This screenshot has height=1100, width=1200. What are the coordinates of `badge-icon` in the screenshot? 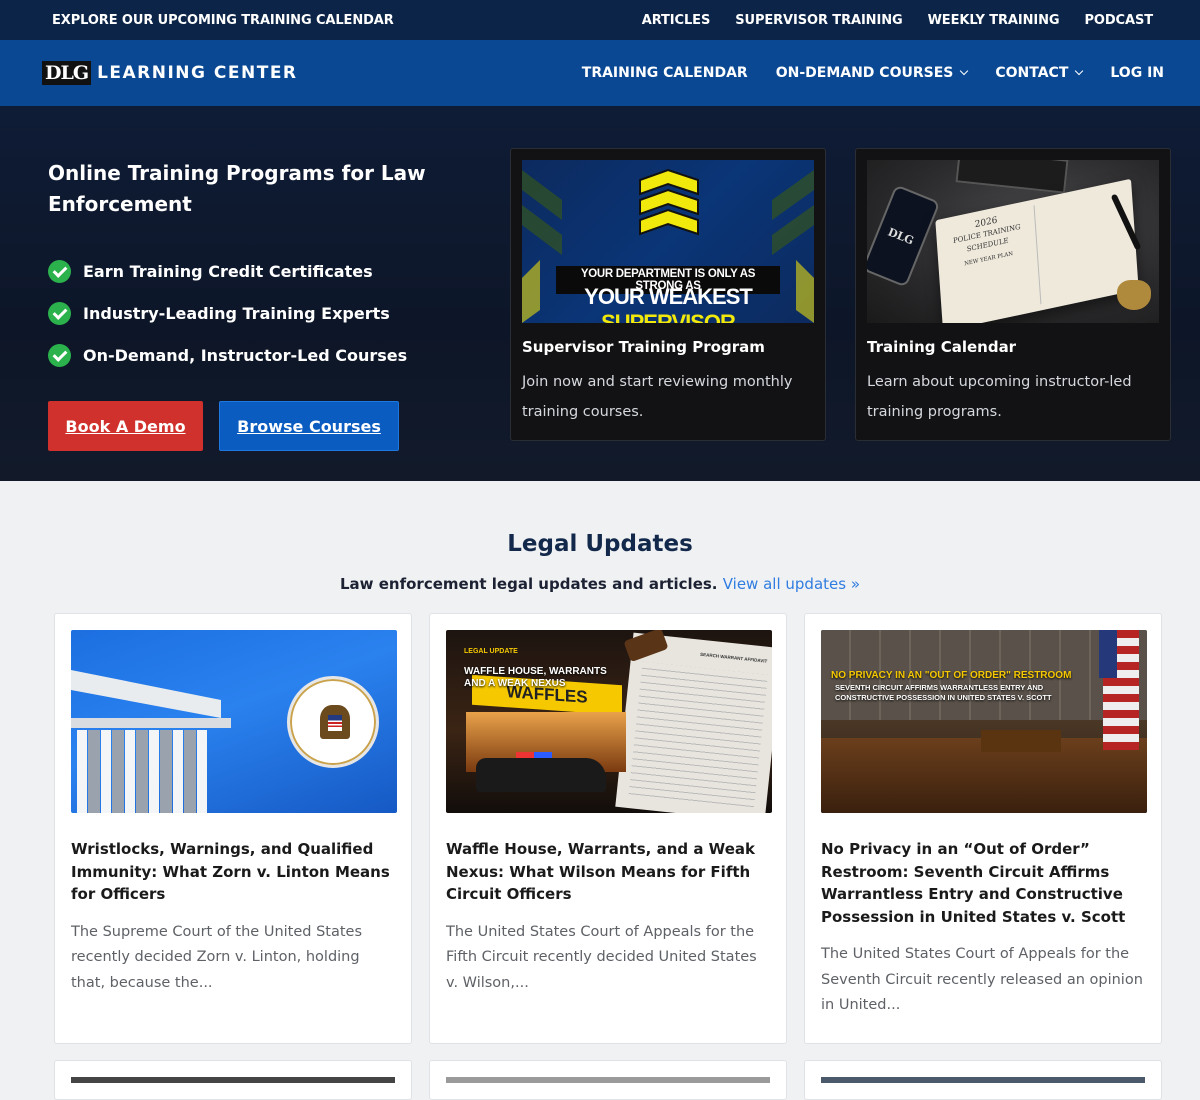 It's located at (1134, 295).